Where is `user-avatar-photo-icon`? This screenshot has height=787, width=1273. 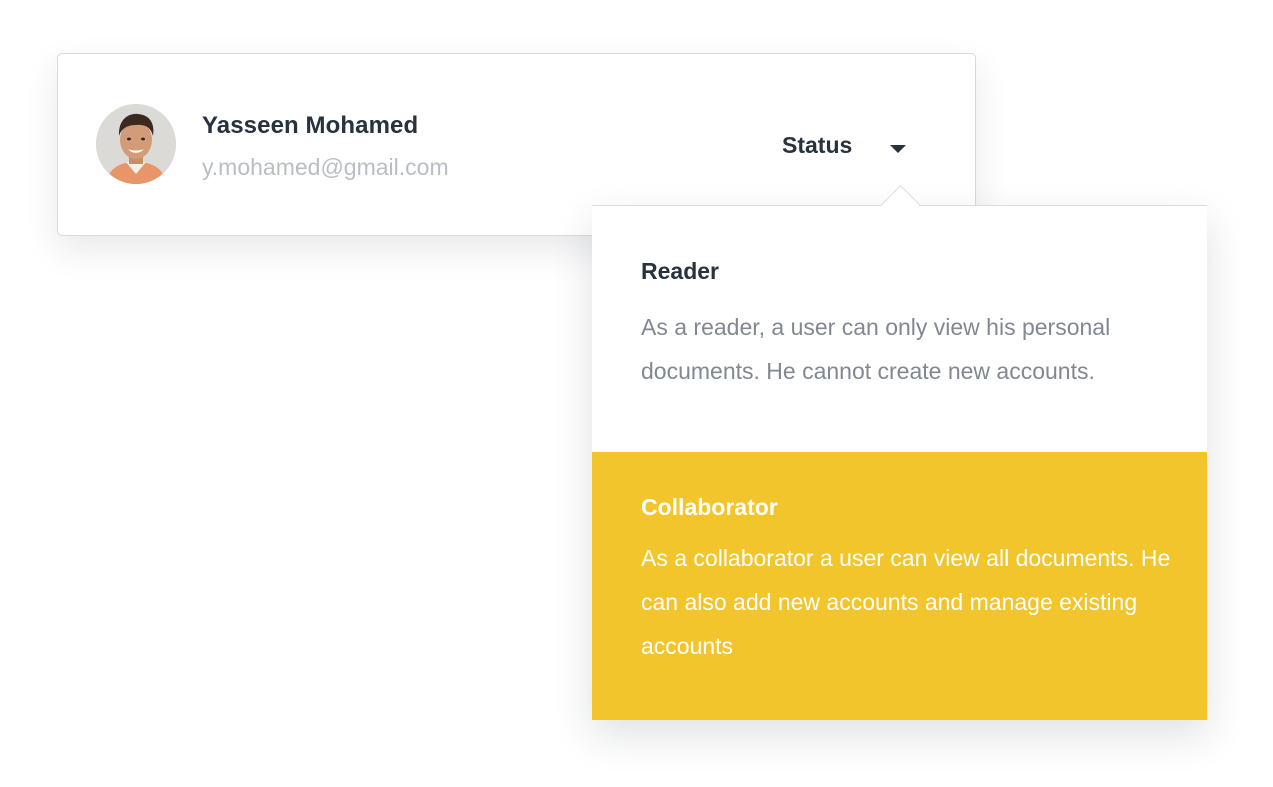
user-avatar-photo-icon is located at coordinates (136, 144).